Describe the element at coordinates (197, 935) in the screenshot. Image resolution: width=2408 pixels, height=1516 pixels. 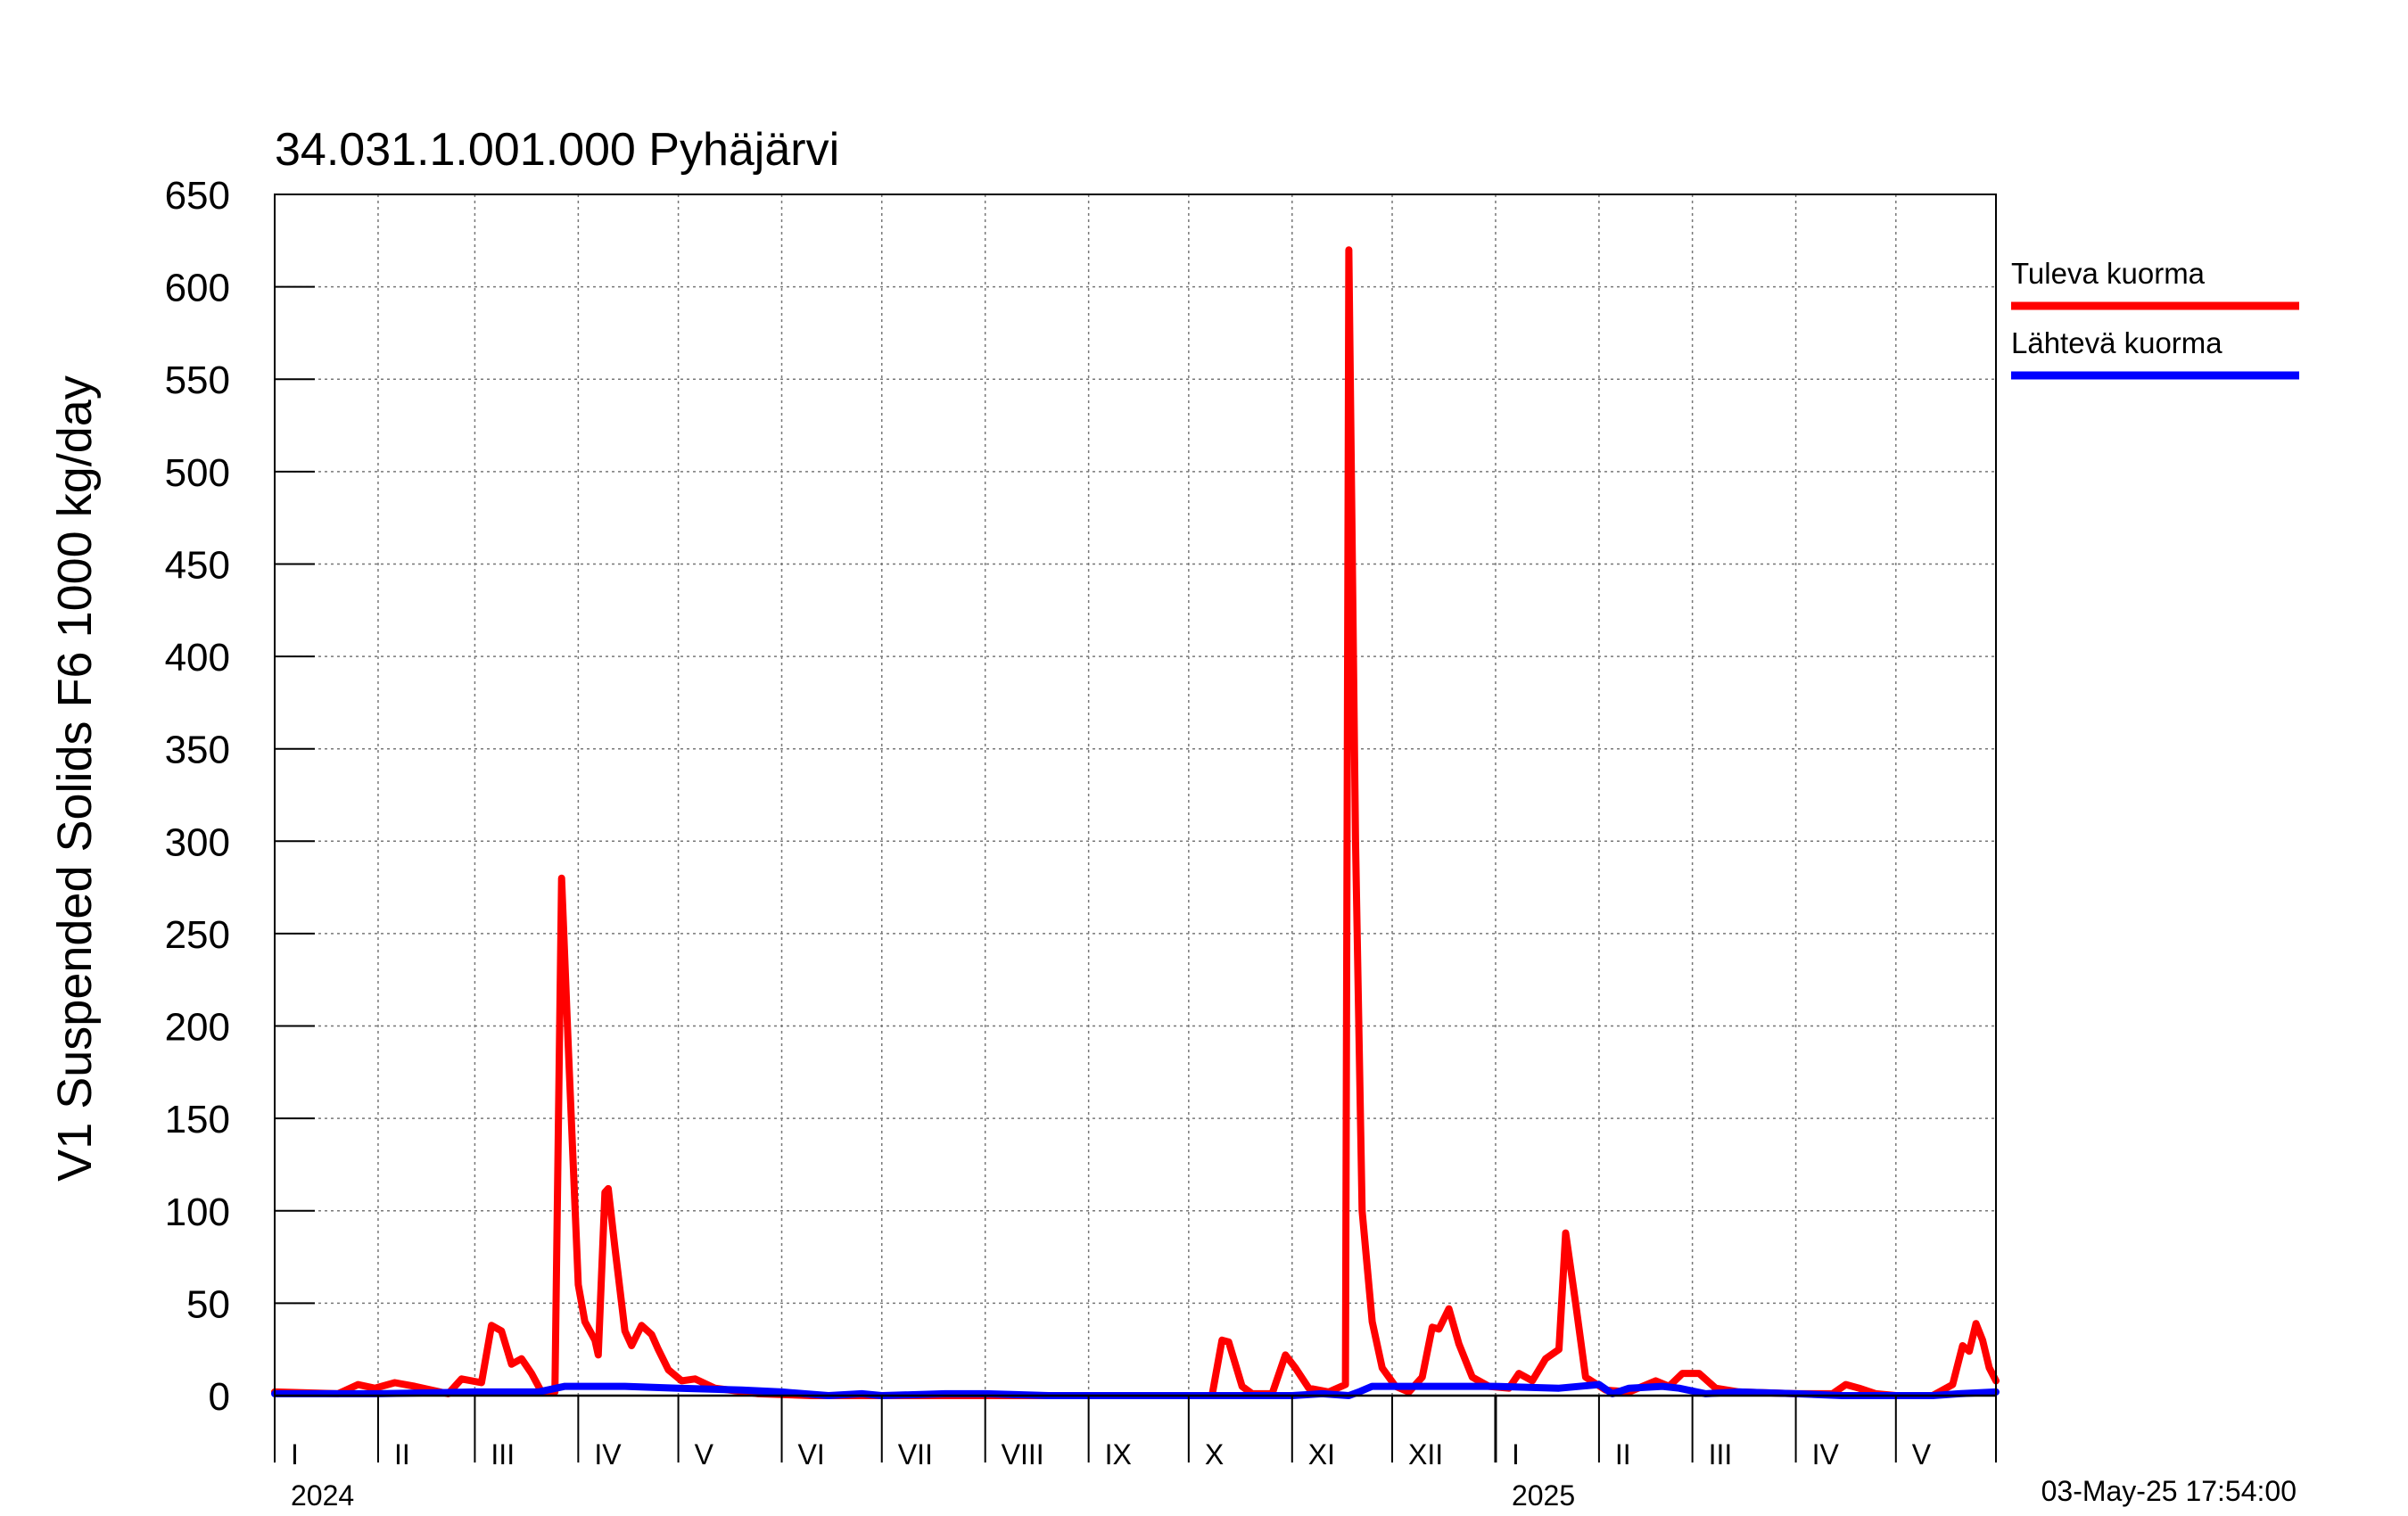
I see `y-tick-label: 250` at that location.